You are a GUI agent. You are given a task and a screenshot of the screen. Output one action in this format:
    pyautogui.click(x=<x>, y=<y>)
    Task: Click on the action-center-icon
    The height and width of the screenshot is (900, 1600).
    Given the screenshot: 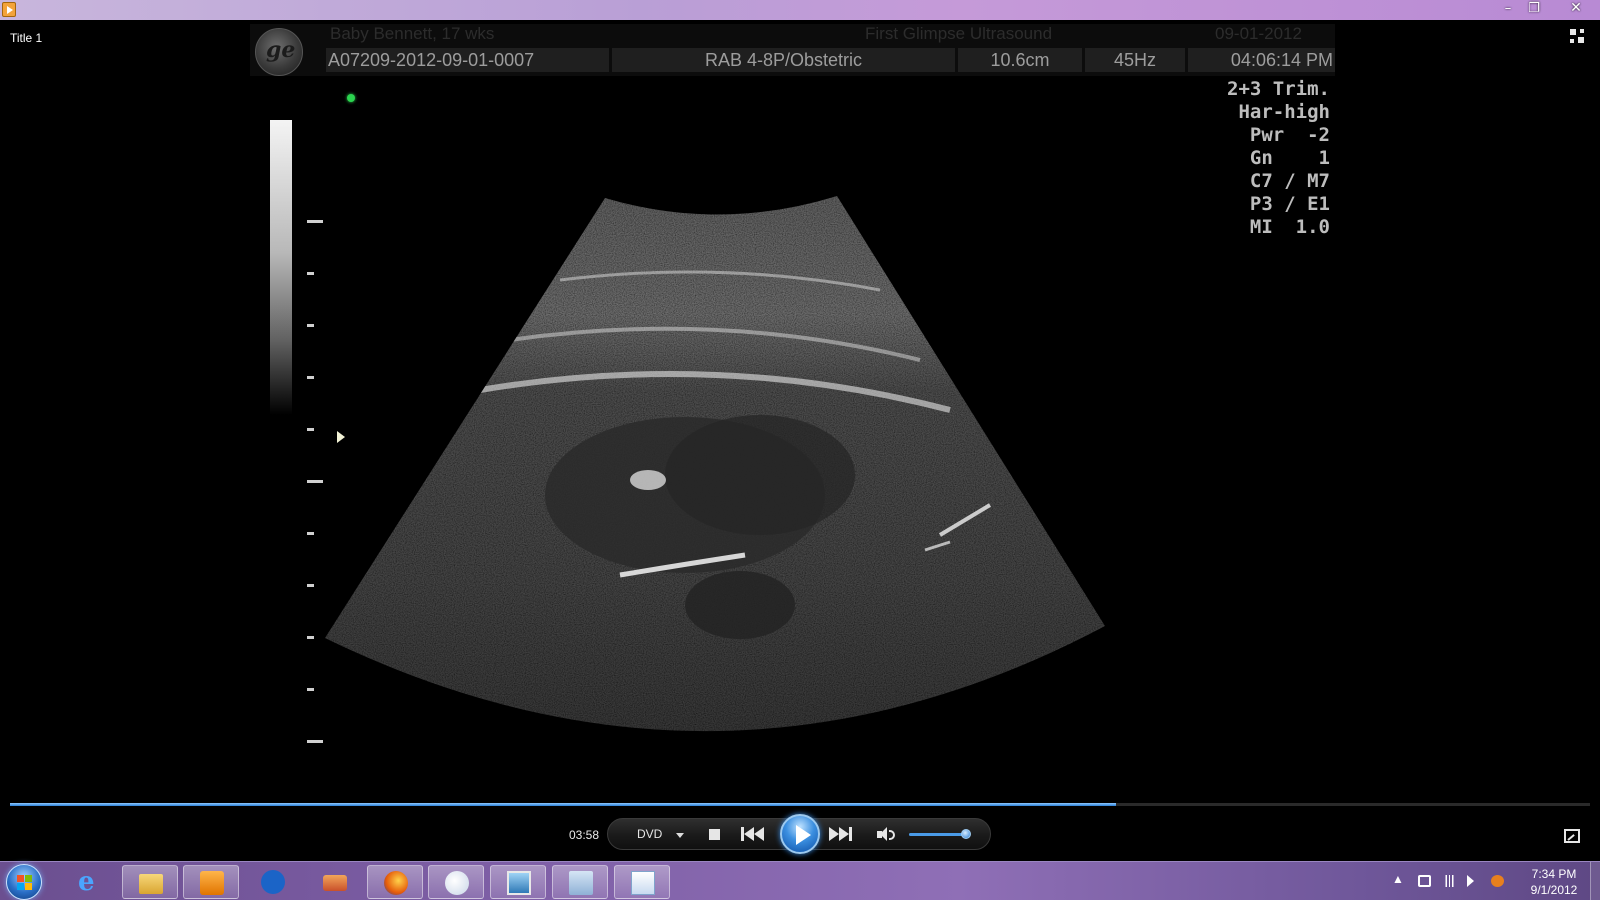 What is the action you would take?
    pyautogui.click(x=1424, y=881)
    